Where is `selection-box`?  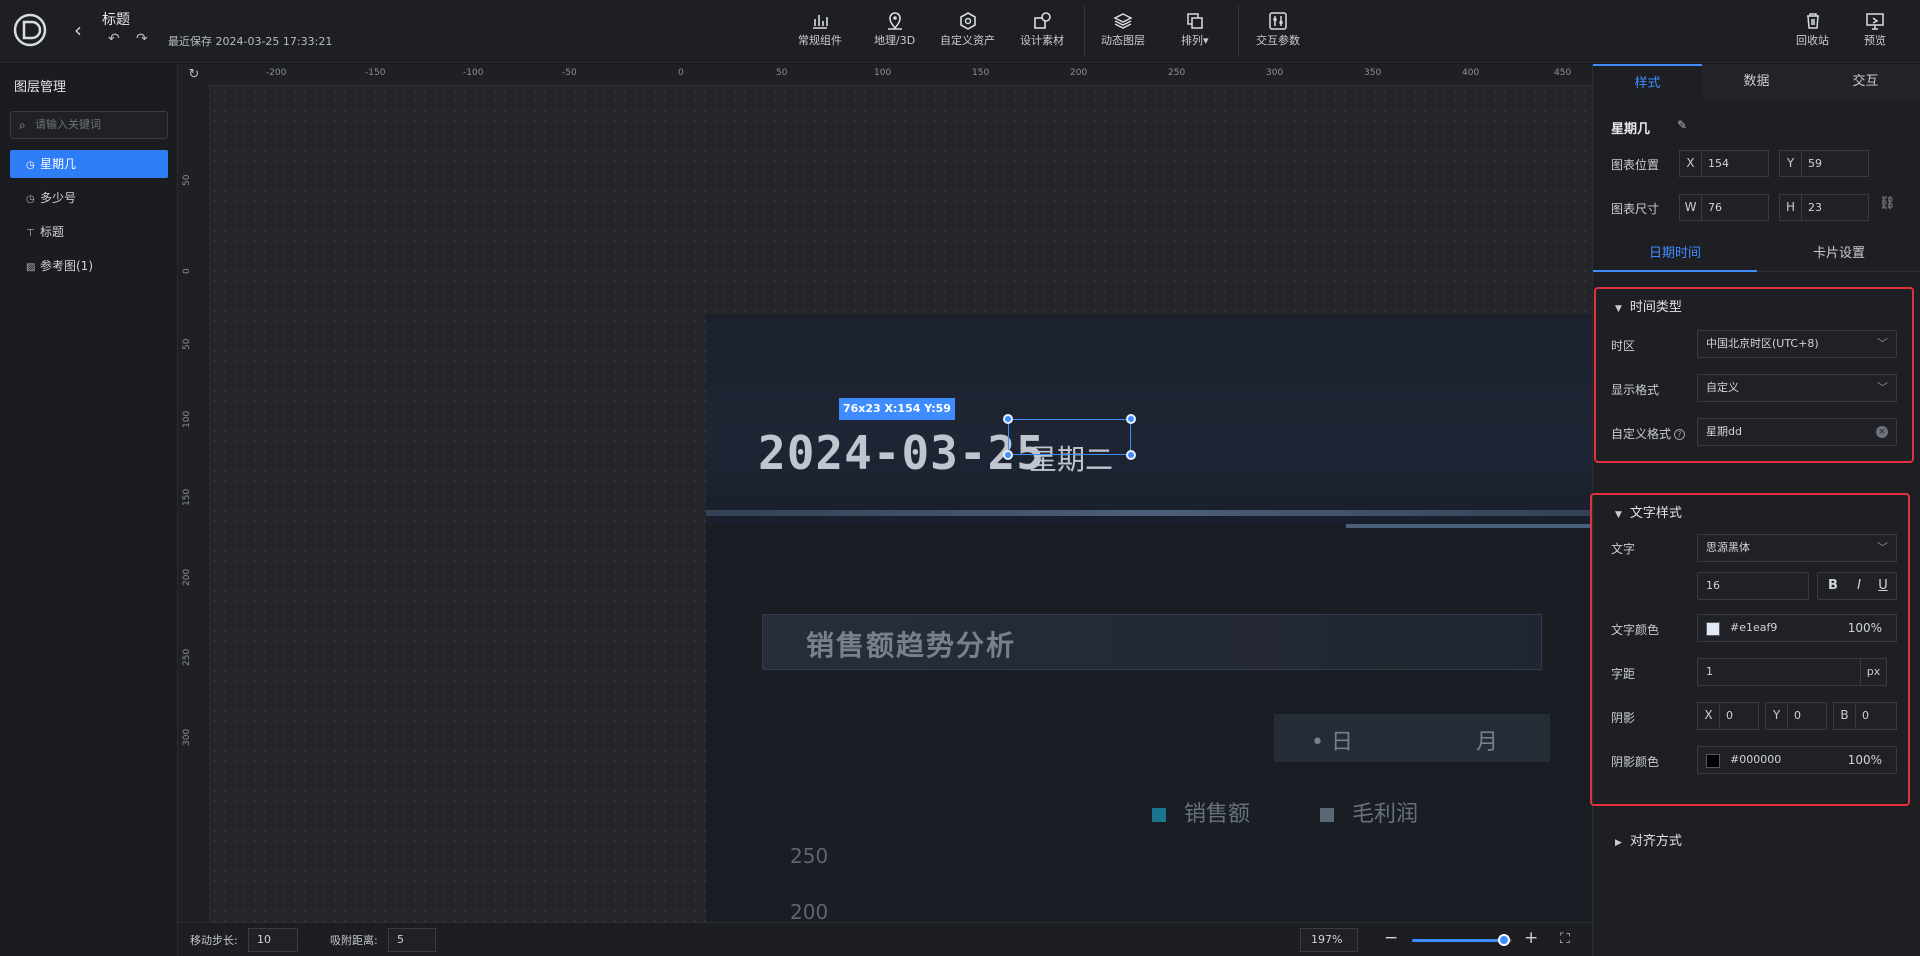 selection-box is located at coordinates (1069, 437).